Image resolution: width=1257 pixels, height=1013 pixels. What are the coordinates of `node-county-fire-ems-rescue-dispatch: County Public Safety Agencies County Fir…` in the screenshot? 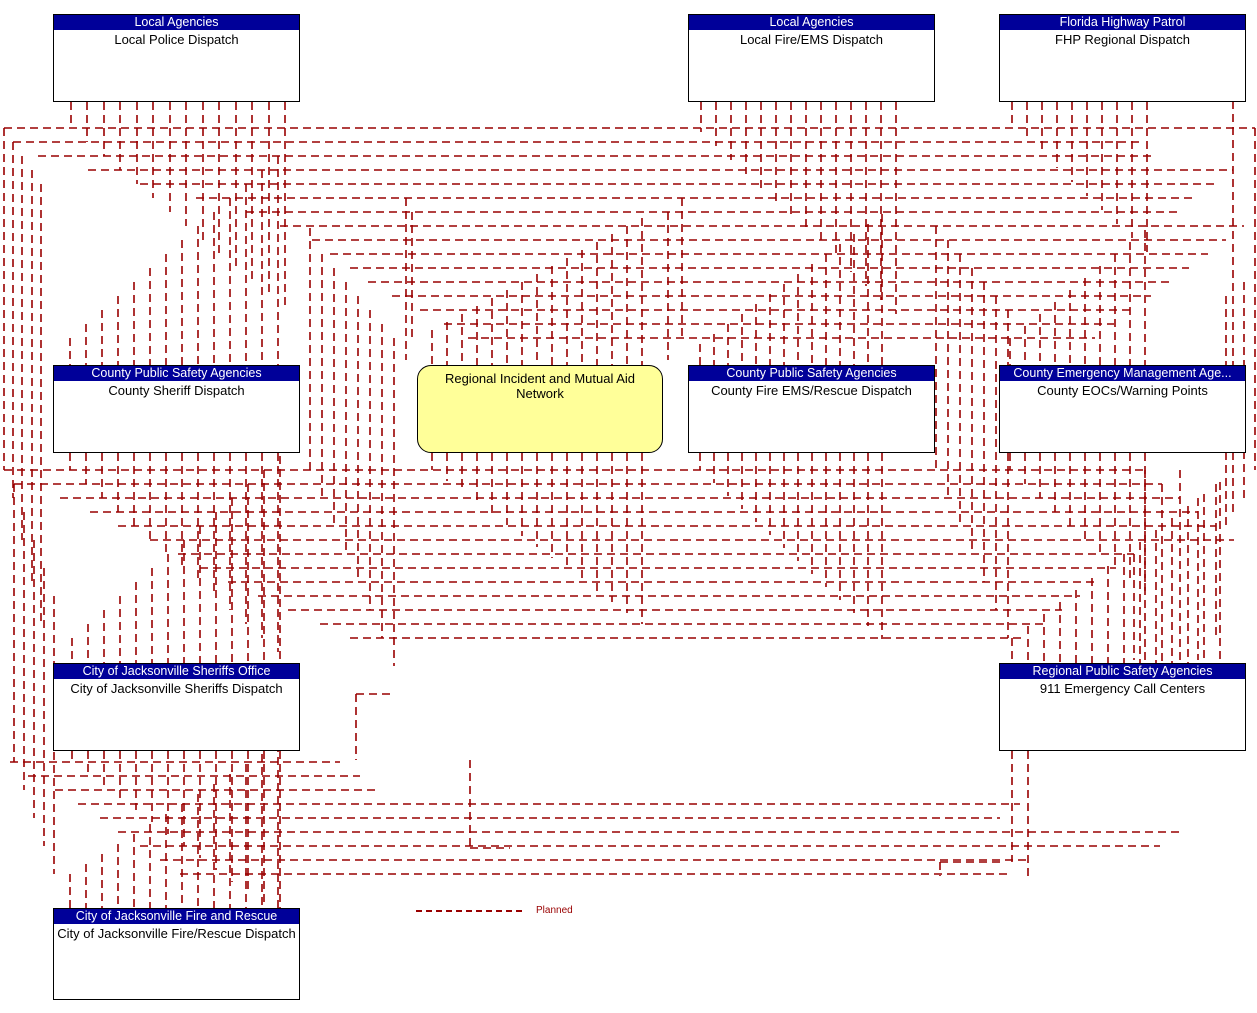 It's located at (811, 409).